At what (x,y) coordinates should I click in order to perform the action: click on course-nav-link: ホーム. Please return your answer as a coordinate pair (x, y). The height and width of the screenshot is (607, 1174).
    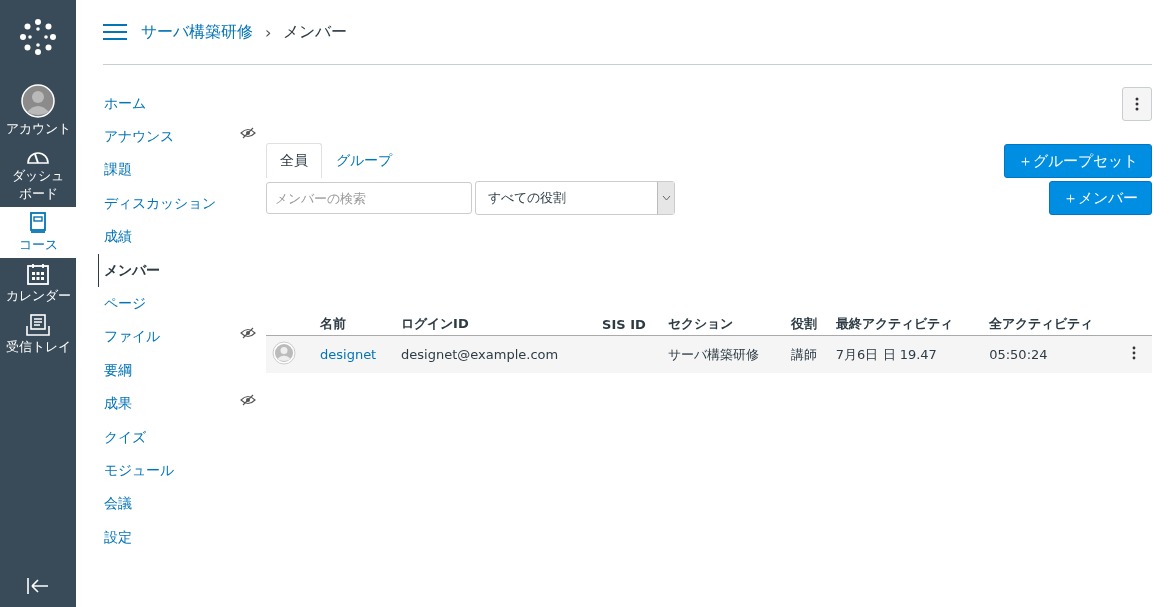
    Looking at the image, I should click on (182, 104).